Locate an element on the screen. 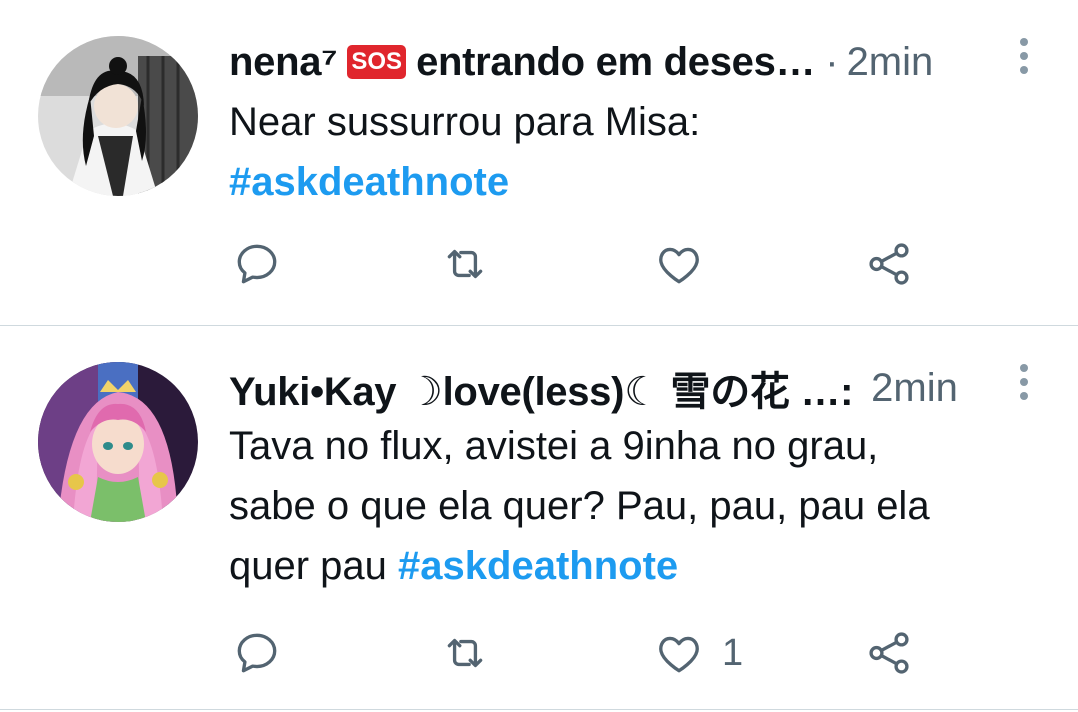  tweet-text-line: sabe o que ela quer? Pau, pau, pau ela is located at coordinates (579, 506).